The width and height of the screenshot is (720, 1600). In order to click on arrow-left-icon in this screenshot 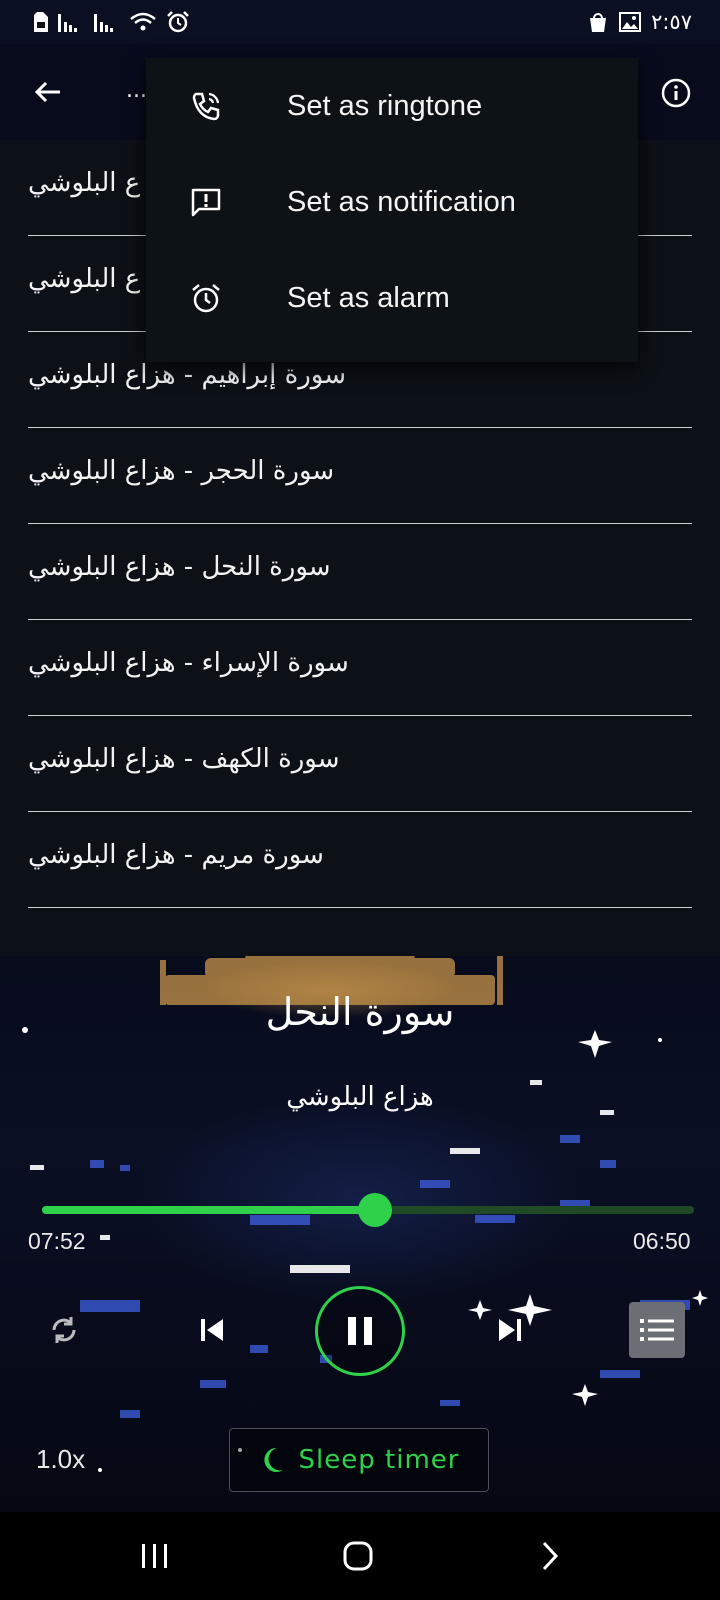, I will do `click(47, 92)`.